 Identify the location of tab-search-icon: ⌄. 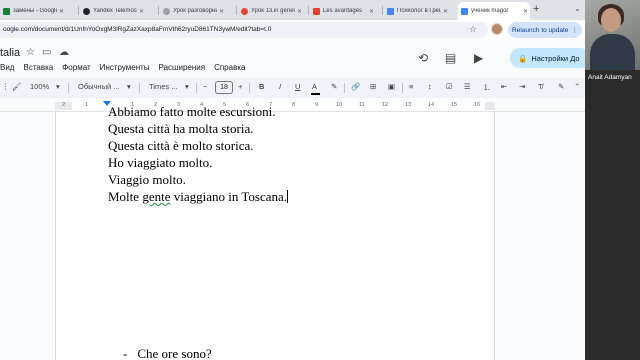
(577, 8).